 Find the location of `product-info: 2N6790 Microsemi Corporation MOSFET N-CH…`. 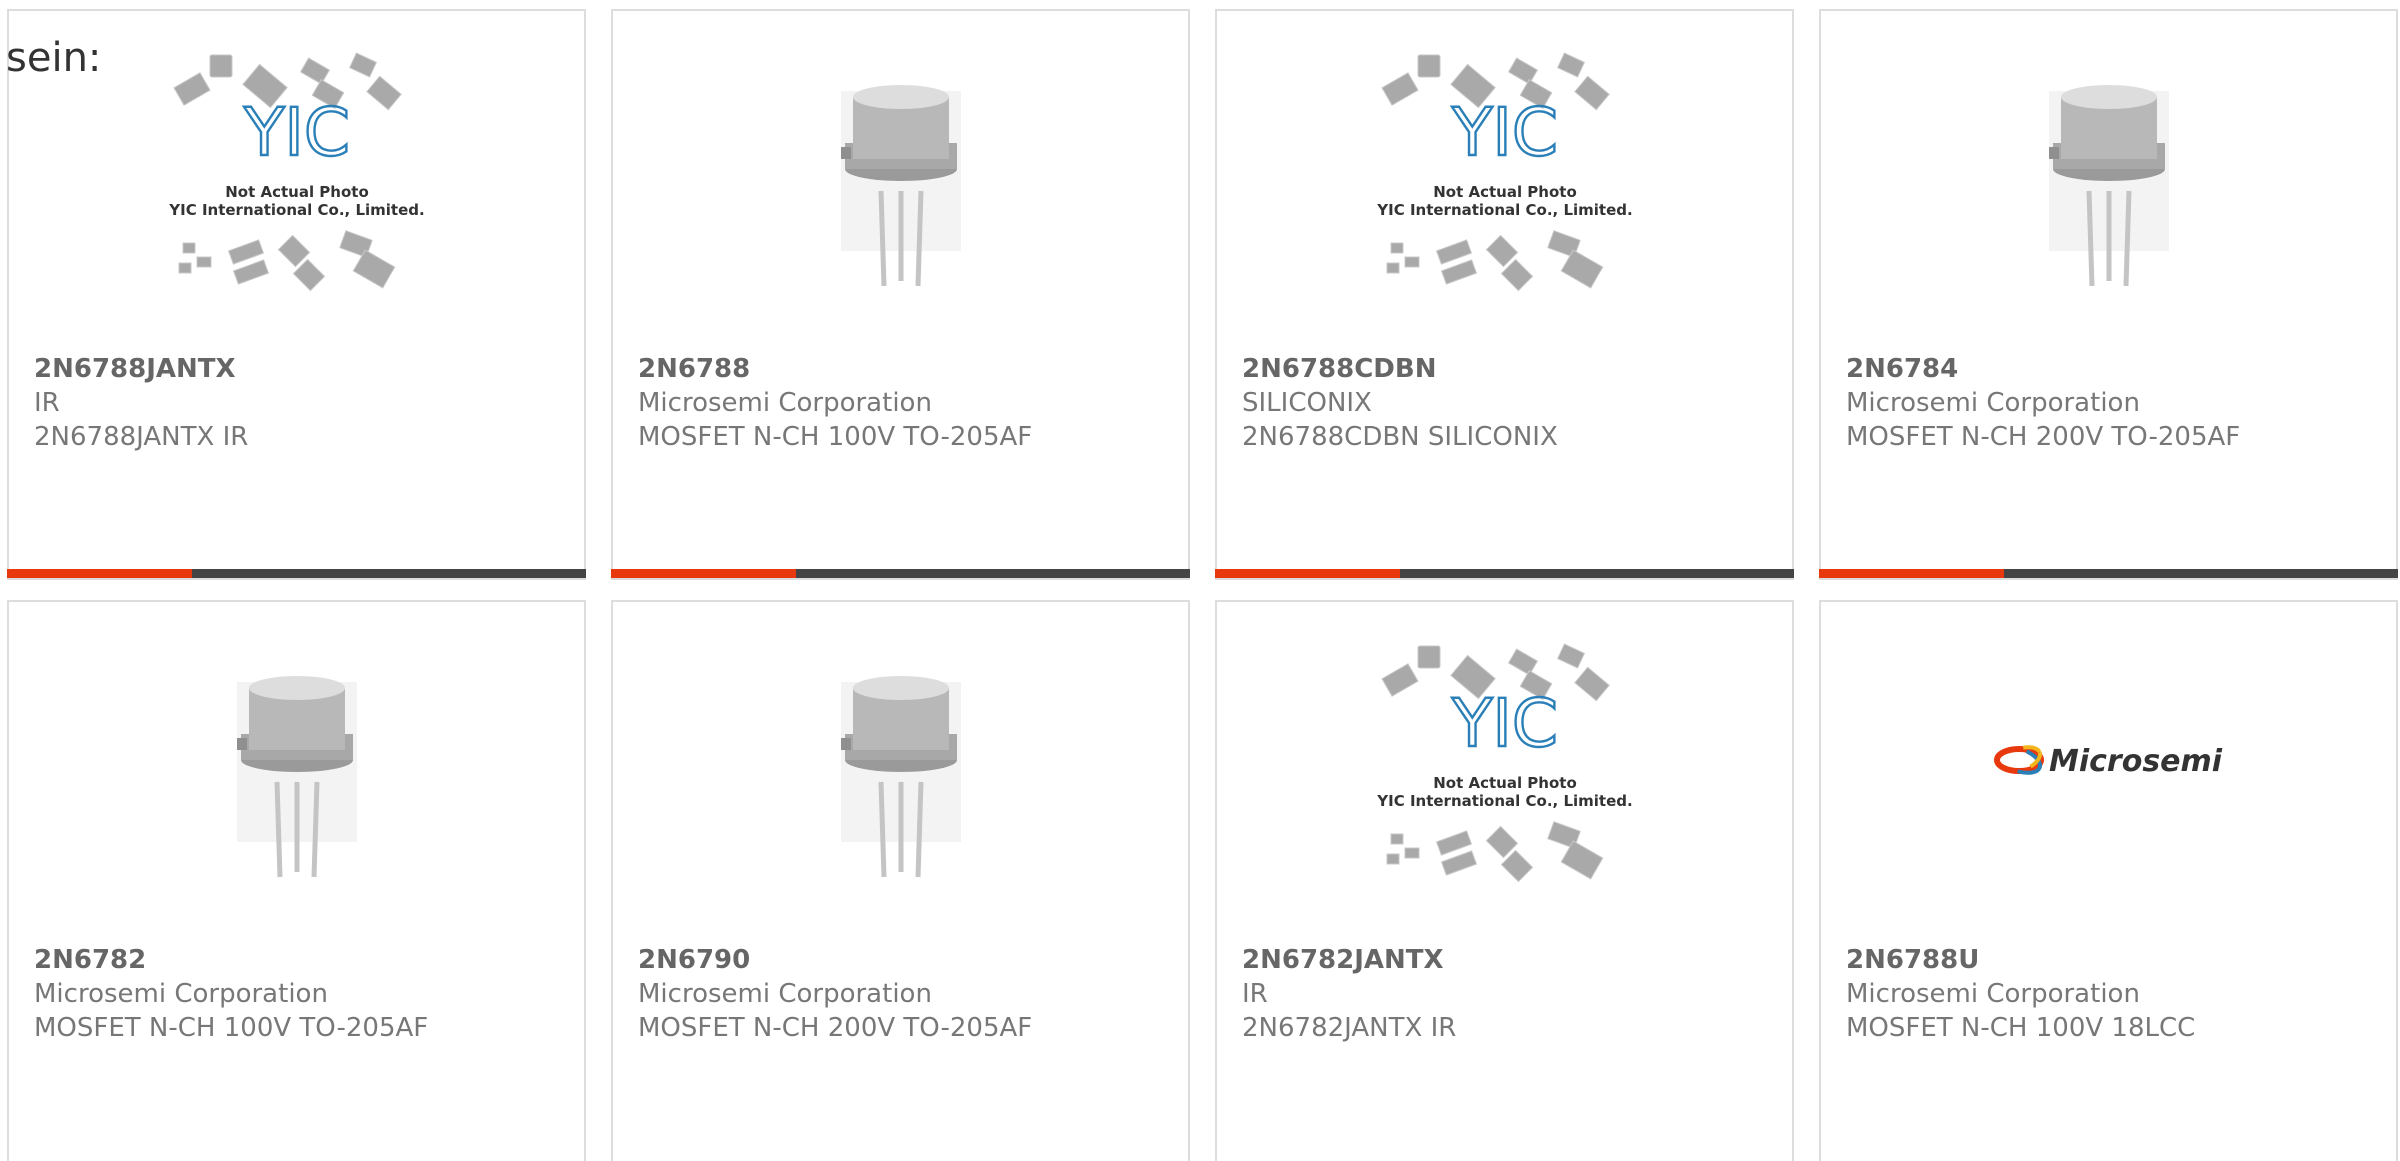

product-info: 2N6790 Microsemi Corporation MOSFET N-CH… is located at coordinates (907, 994).